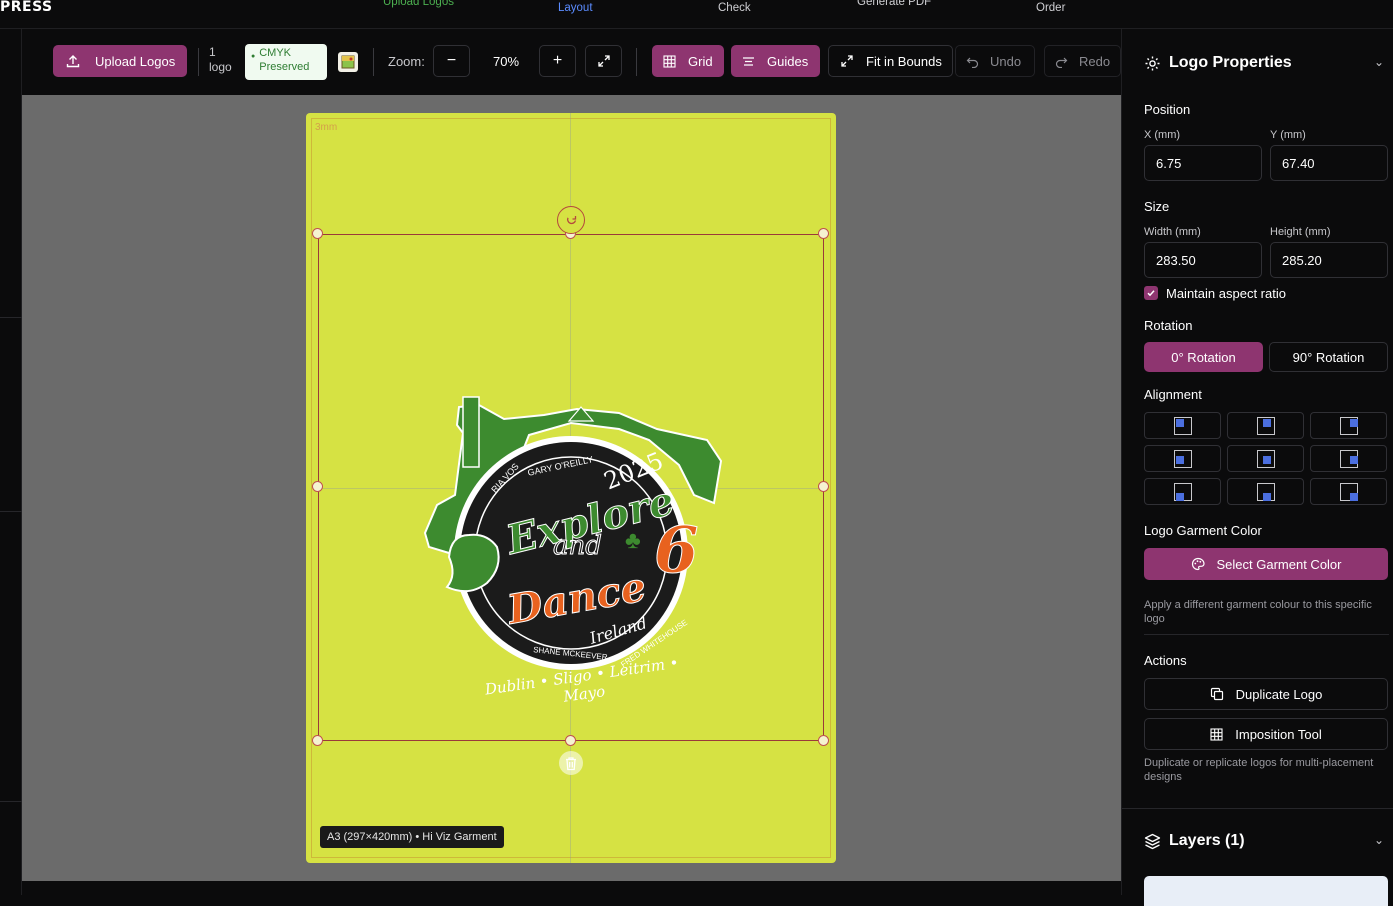 Image resolution: width=1393 pixels, height=906 pixels. I want to click on cmyk-preserved-badge: ● CMYK Preserved, so click(286, 62).